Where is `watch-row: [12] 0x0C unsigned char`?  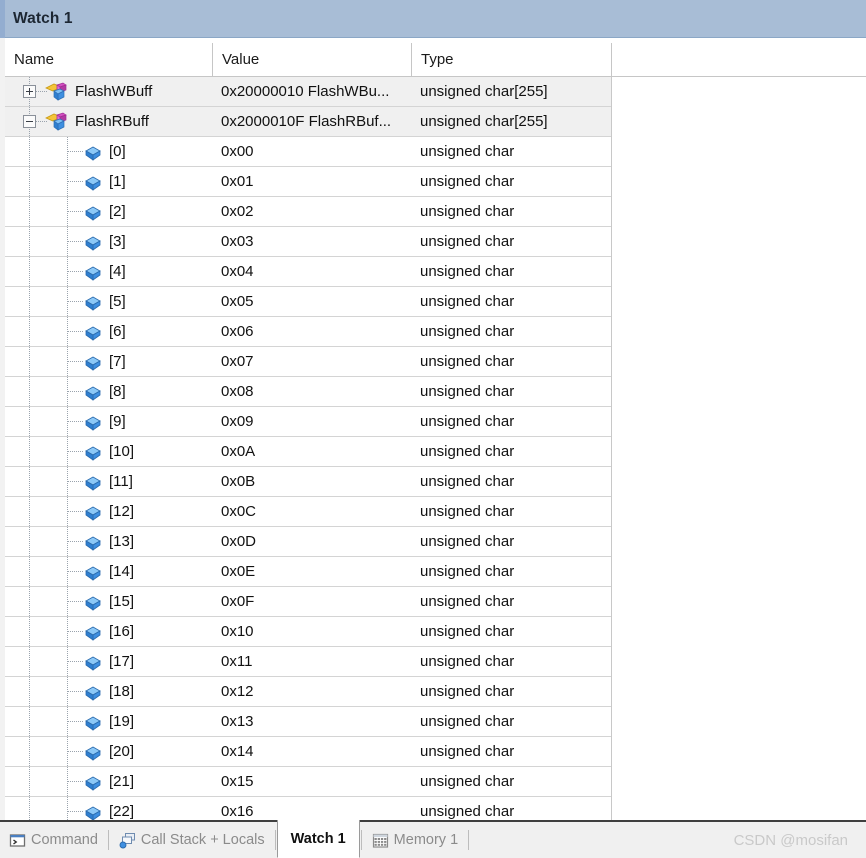
watch-row: [12] 0x0C unsigned char is located at coordinates (308, 512).